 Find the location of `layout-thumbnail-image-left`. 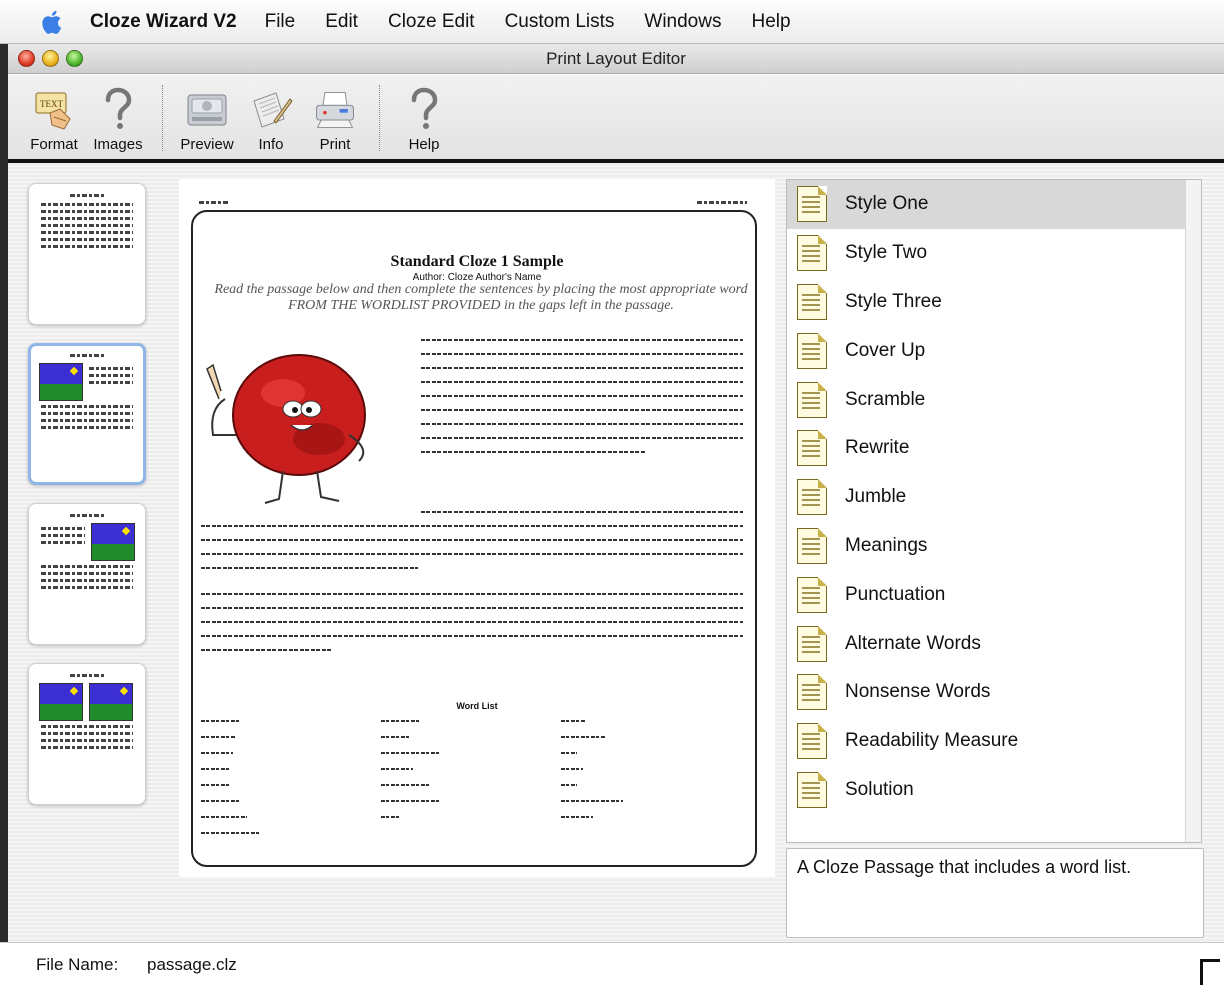

layout-thumbnail-image-left is located at coordinates (87, 414).